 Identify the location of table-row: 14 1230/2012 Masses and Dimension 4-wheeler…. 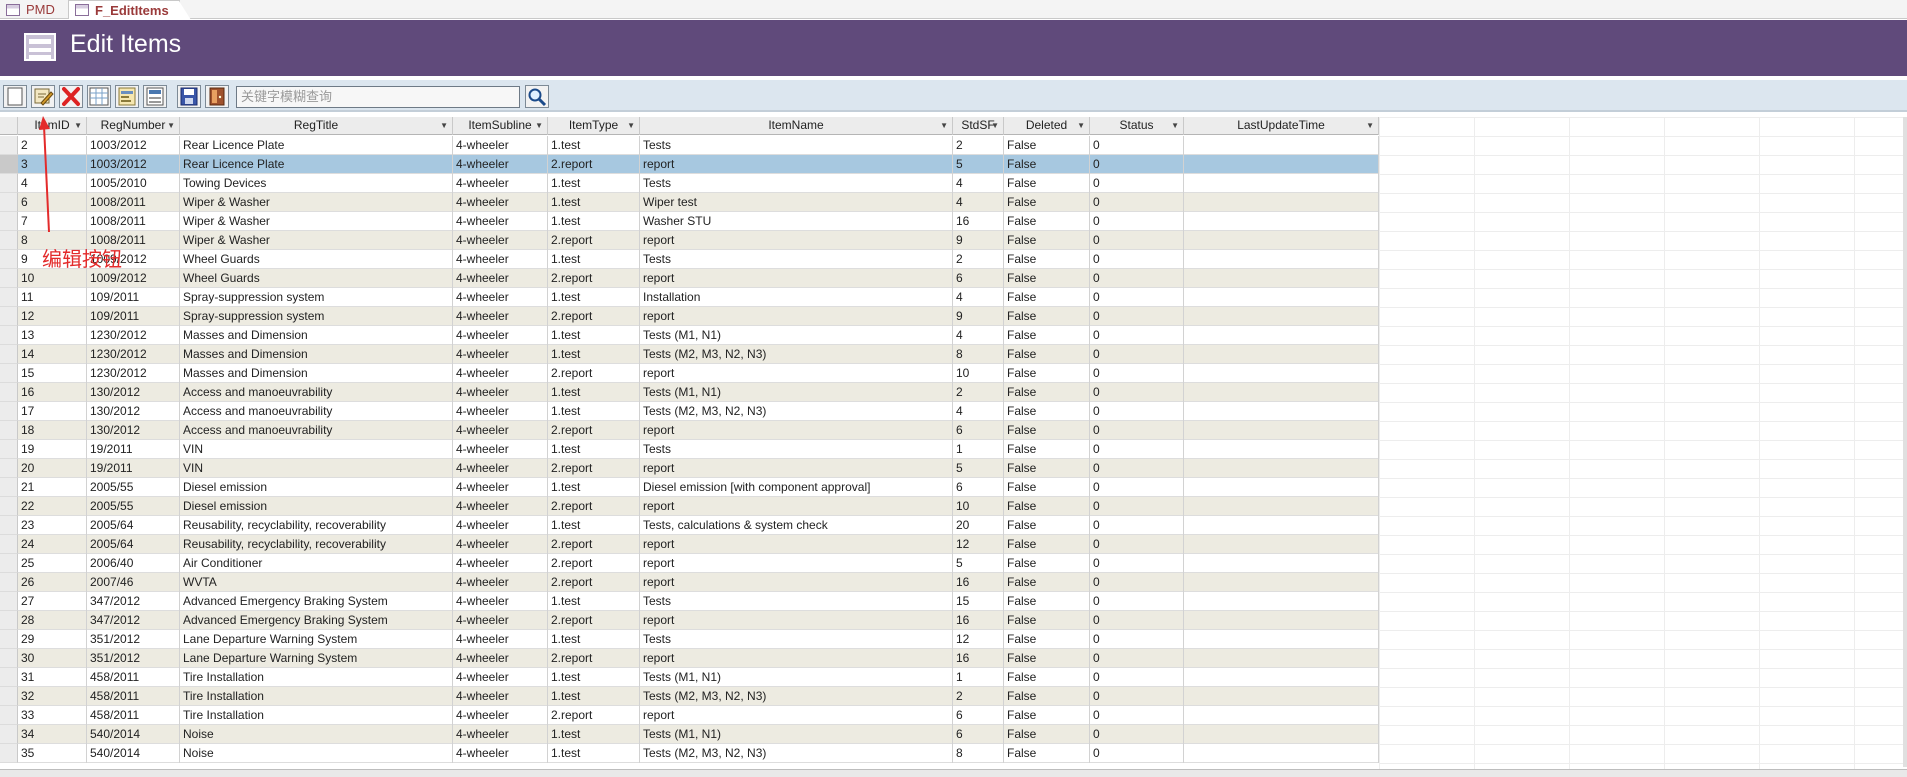
(698, 354).